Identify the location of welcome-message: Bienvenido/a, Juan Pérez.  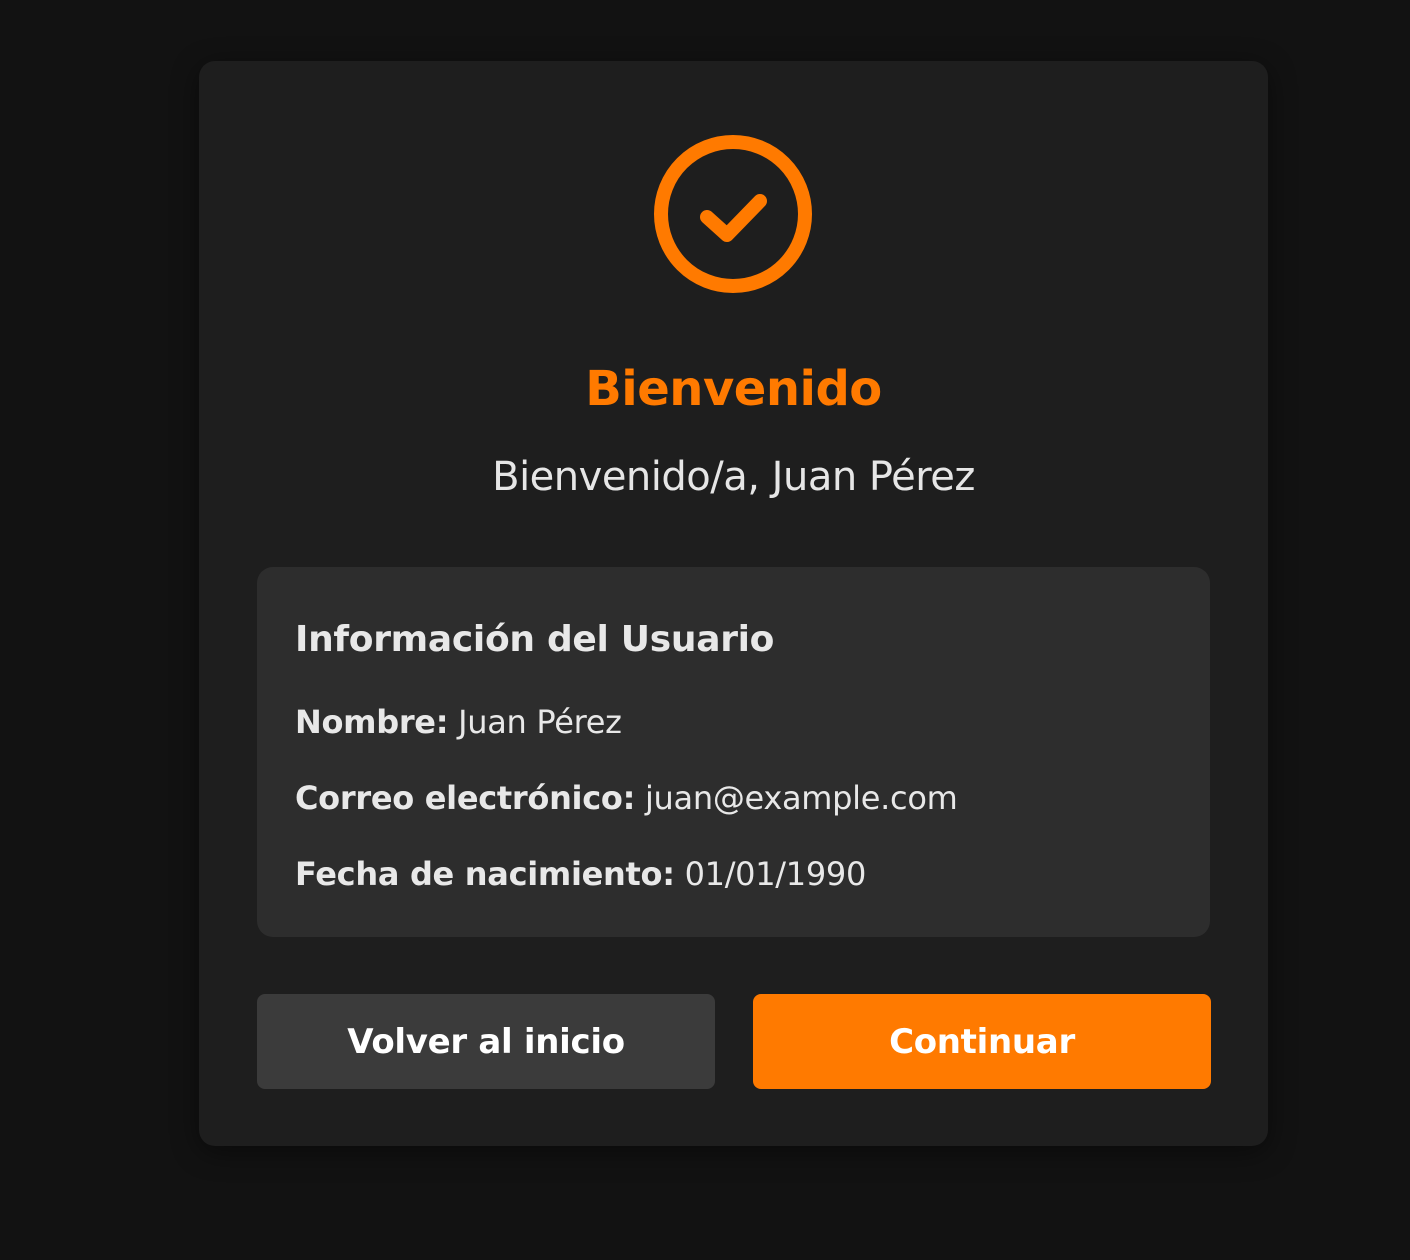
(733, 477).